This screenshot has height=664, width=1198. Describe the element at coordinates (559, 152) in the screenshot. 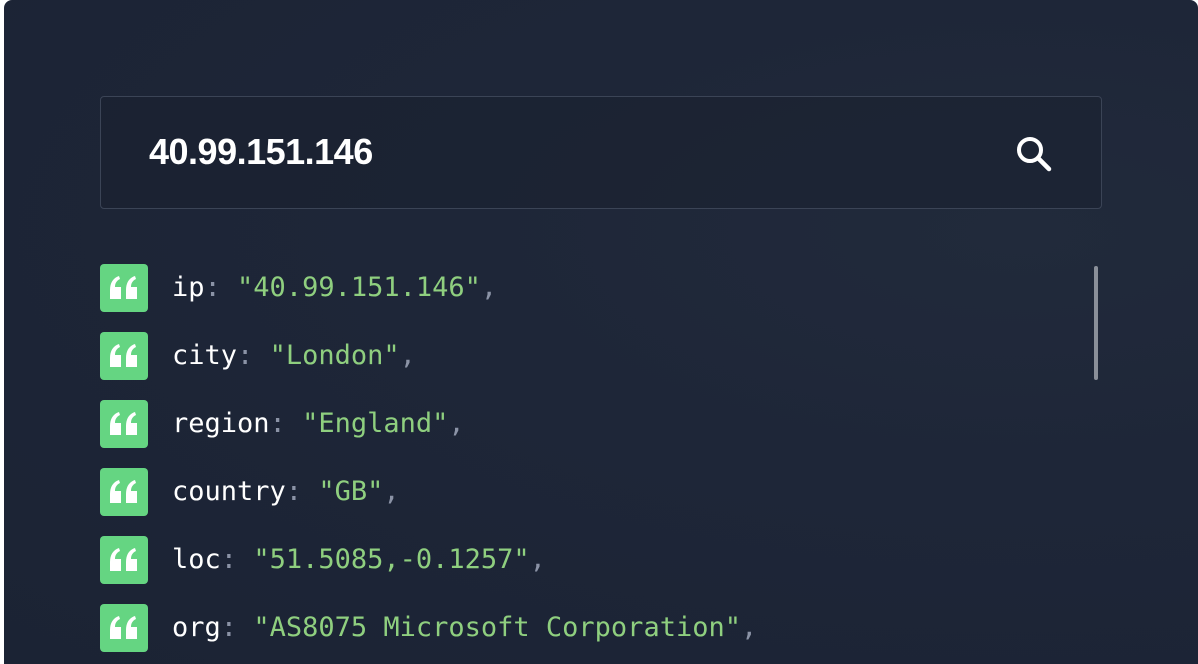

I see `ip-search-input` at that location.